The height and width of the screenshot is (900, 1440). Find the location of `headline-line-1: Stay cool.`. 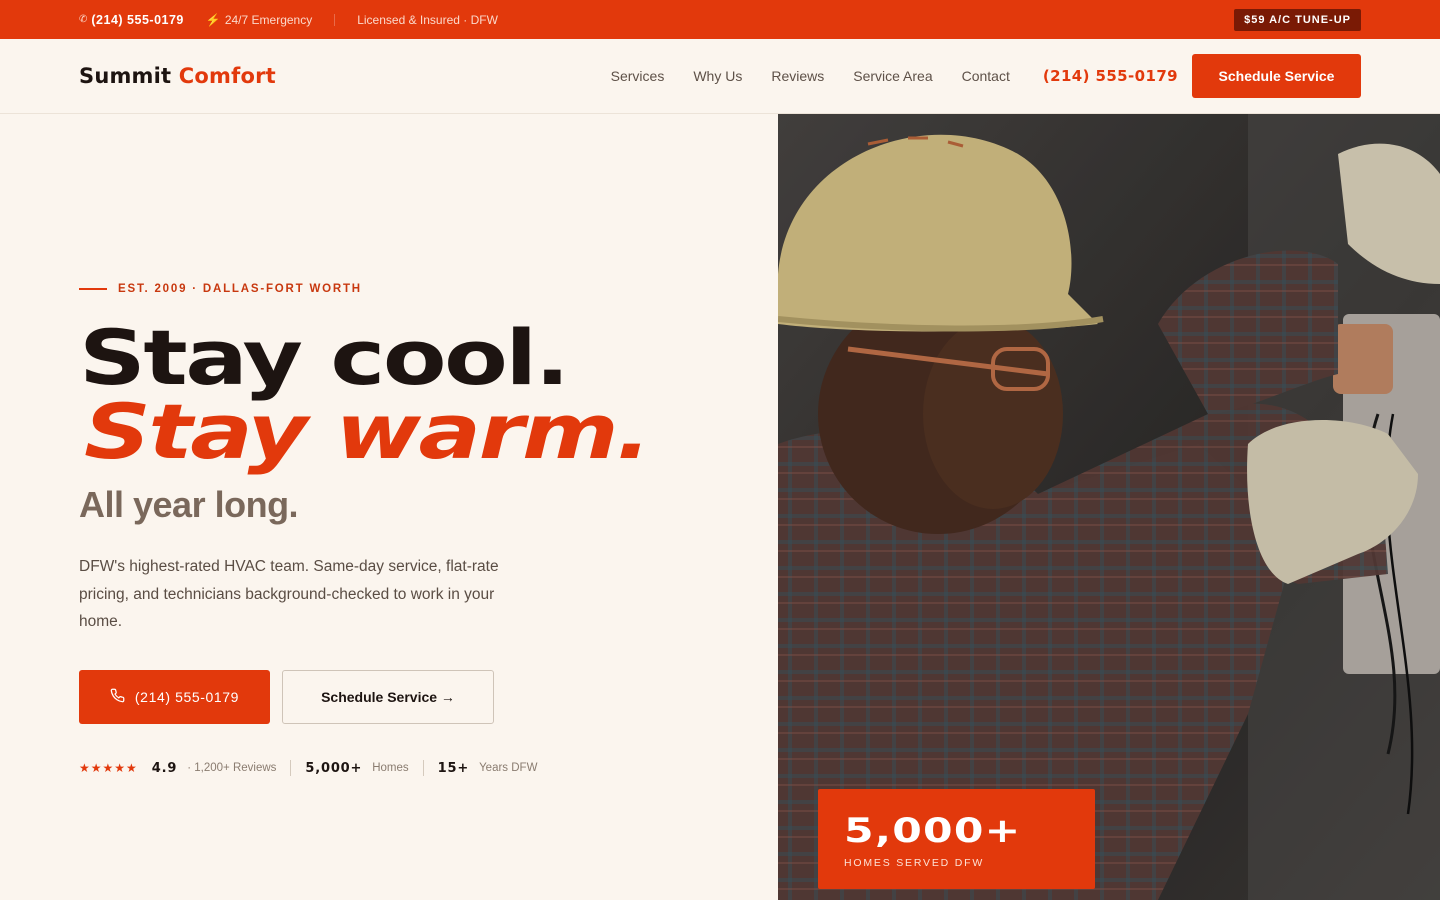

headline-line-1: Stay cool. is located at coordinates (324, 357).